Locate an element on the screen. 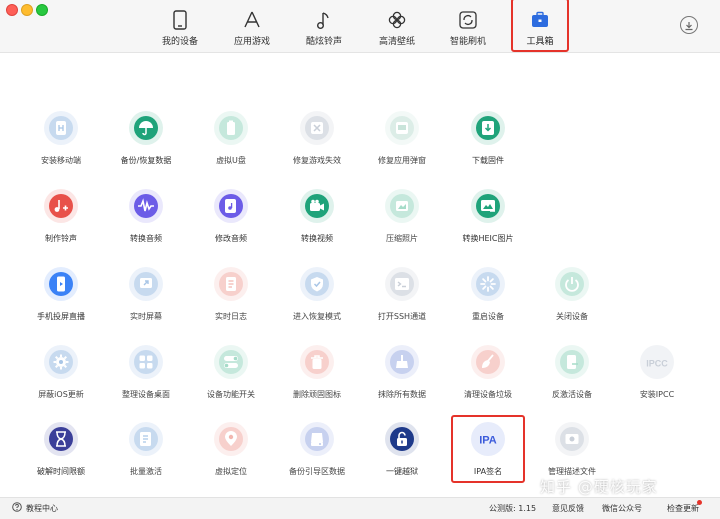 Image resolution: width=720 pixels, height=519 pixels. tool-shield: 进入恢复模式 is located at coordinates (317, 302).